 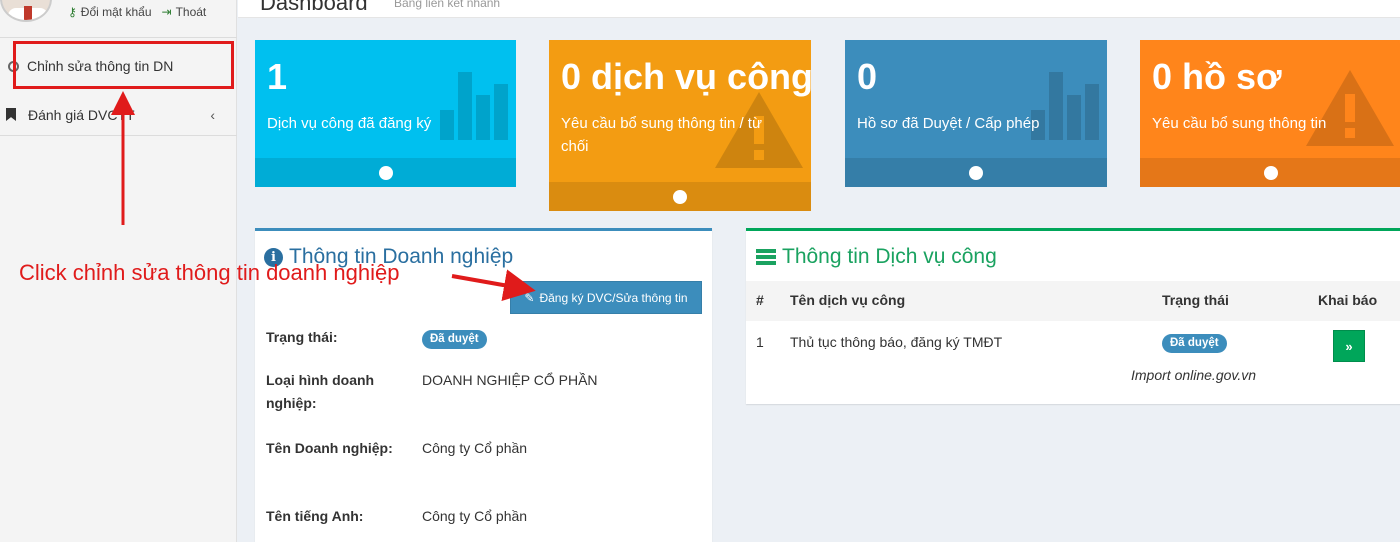 I want to click on sign-out-icon: ⇥, so click(x=166, y=12).